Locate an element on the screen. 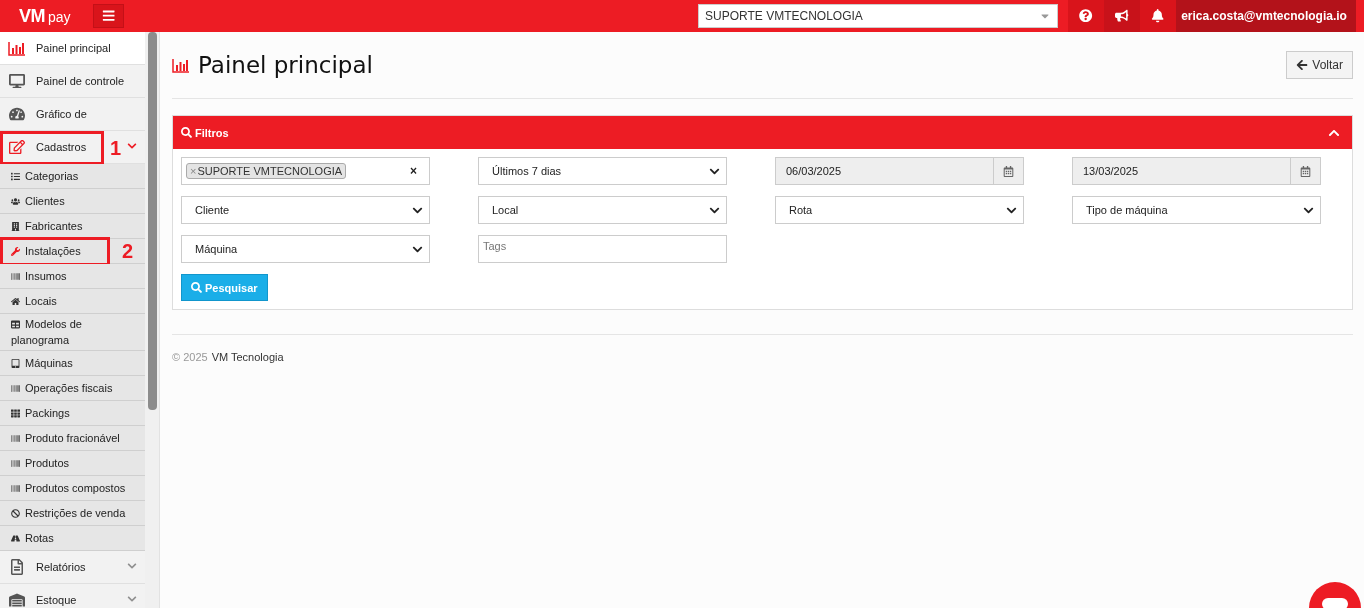 The width and height of the screenshot is (1364, 608). submenu-item: Fabricantes is located at coordinates (72, 226).